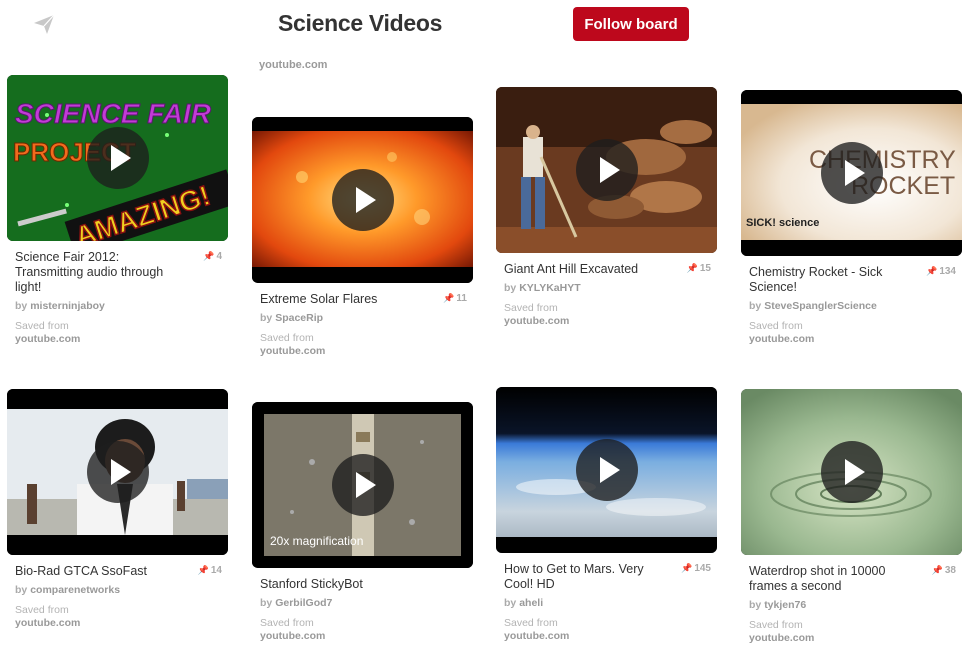  I want to click on pin-title: How to Get to Mars. Very Cool! HD, so click(579, 577).